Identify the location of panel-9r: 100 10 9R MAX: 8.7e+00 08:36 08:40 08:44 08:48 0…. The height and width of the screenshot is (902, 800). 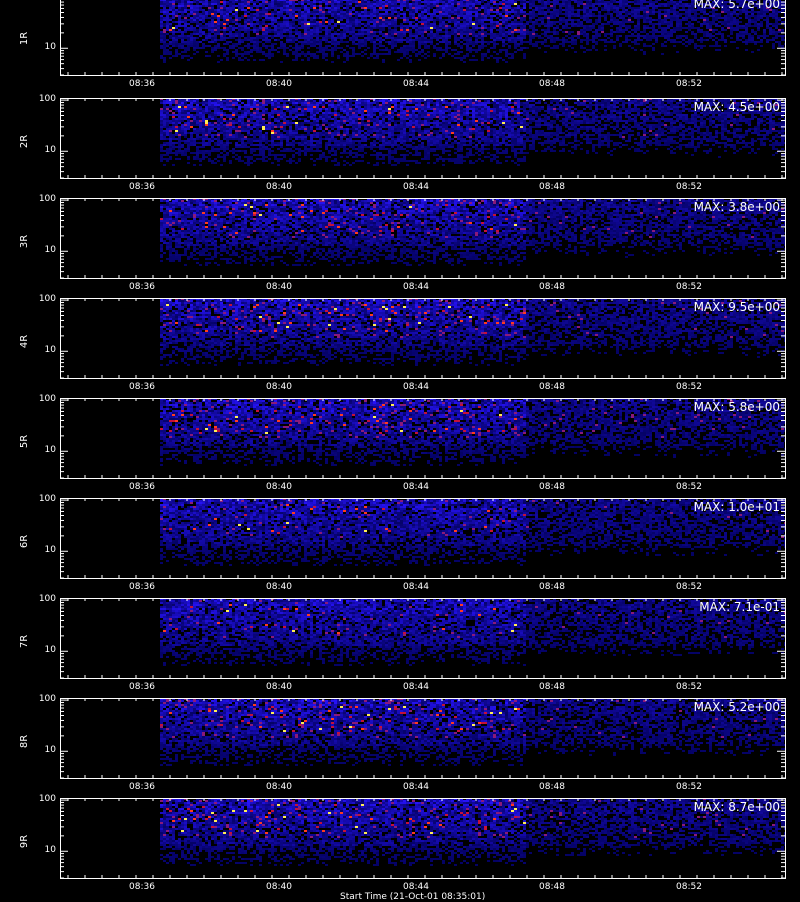
(400, 846).